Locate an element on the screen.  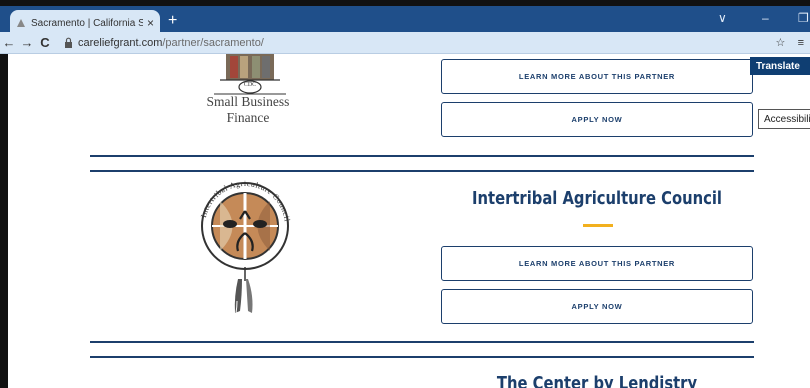
forward-icon: → is located at coordinates (27, 42).